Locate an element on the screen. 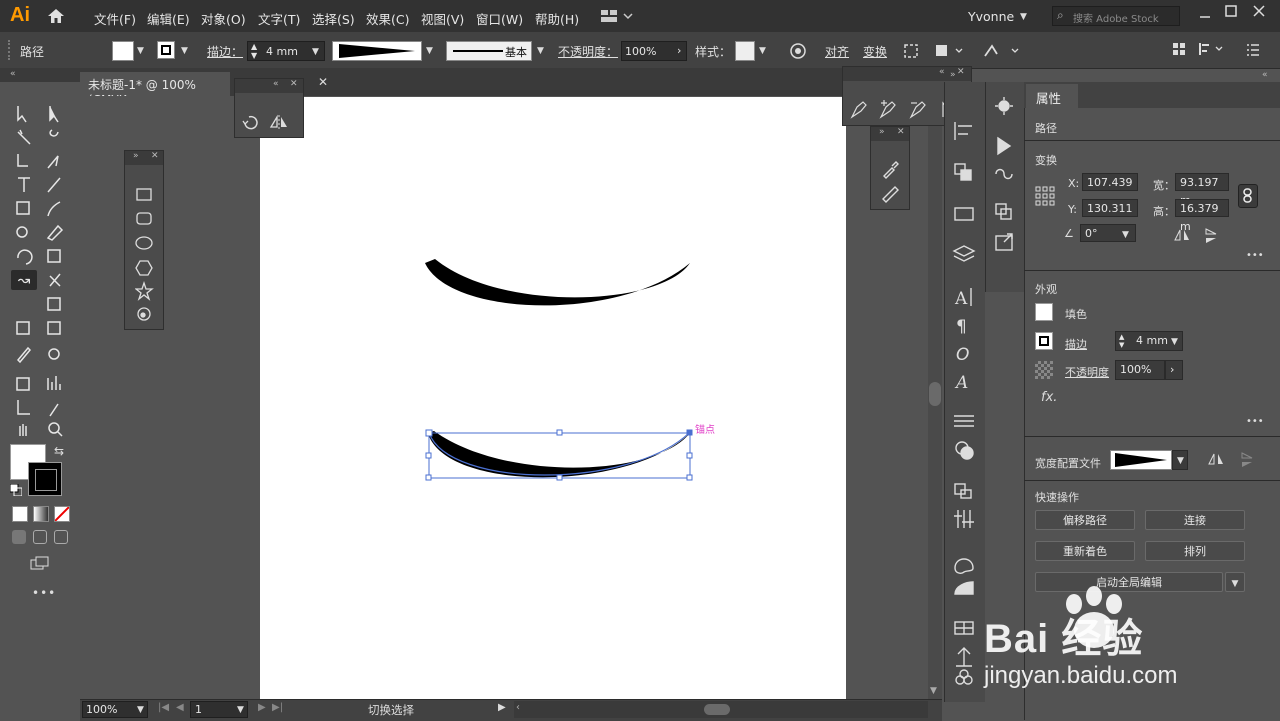  y-field: 130.311 is located at coordinates (1110, 208).